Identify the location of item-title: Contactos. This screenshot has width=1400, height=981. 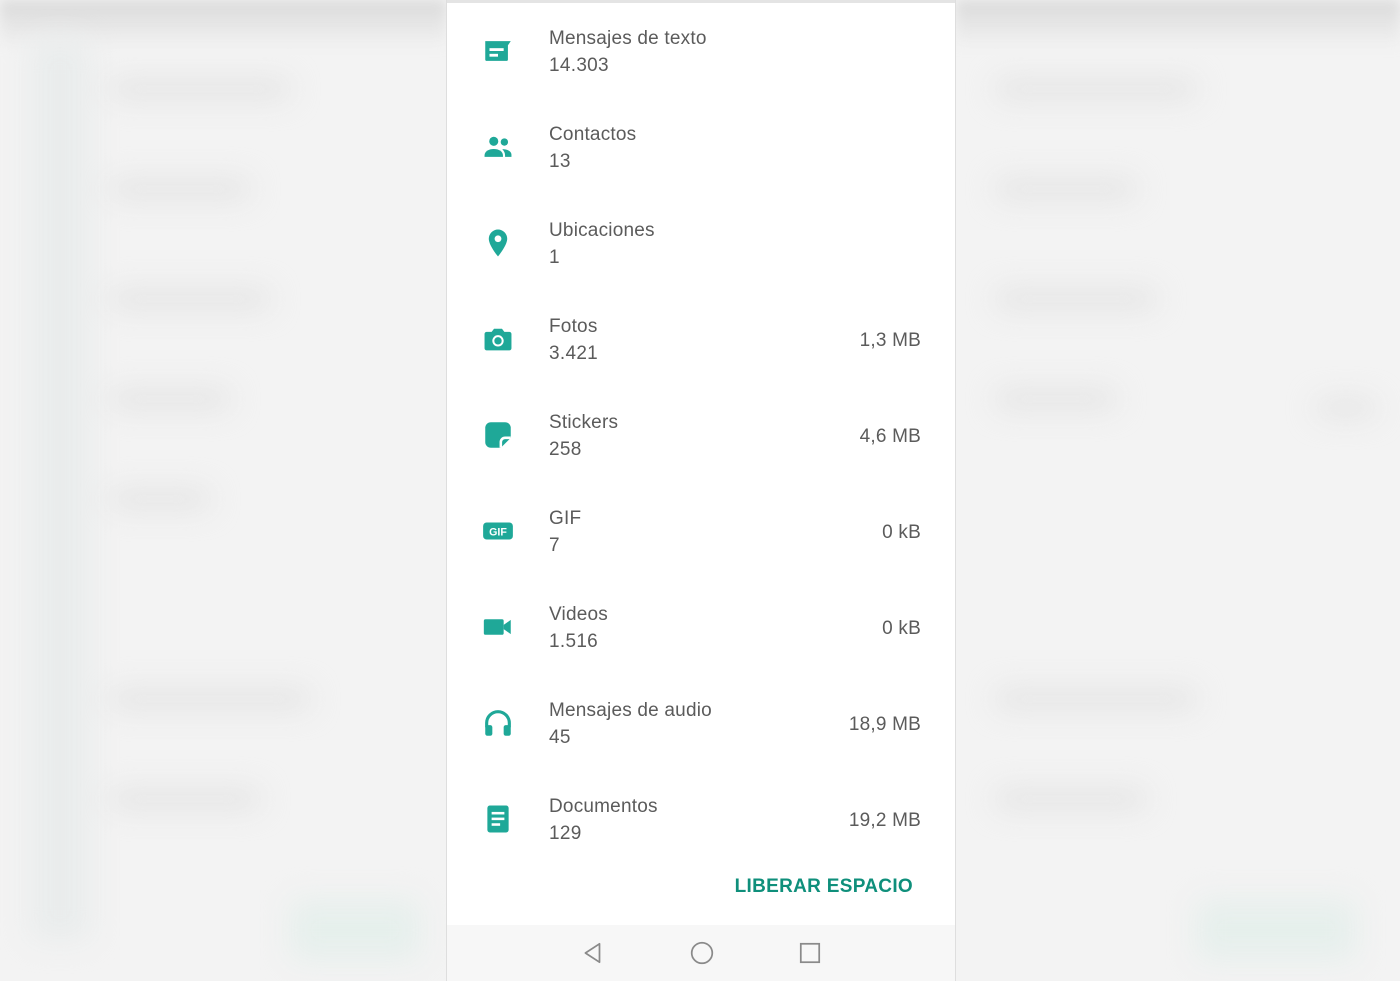
(593, 134).